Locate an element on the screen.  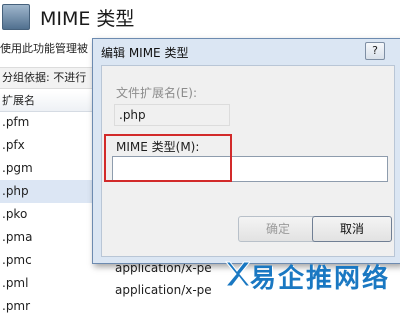
list-item: .pgm is located at coordinates (47, 168).